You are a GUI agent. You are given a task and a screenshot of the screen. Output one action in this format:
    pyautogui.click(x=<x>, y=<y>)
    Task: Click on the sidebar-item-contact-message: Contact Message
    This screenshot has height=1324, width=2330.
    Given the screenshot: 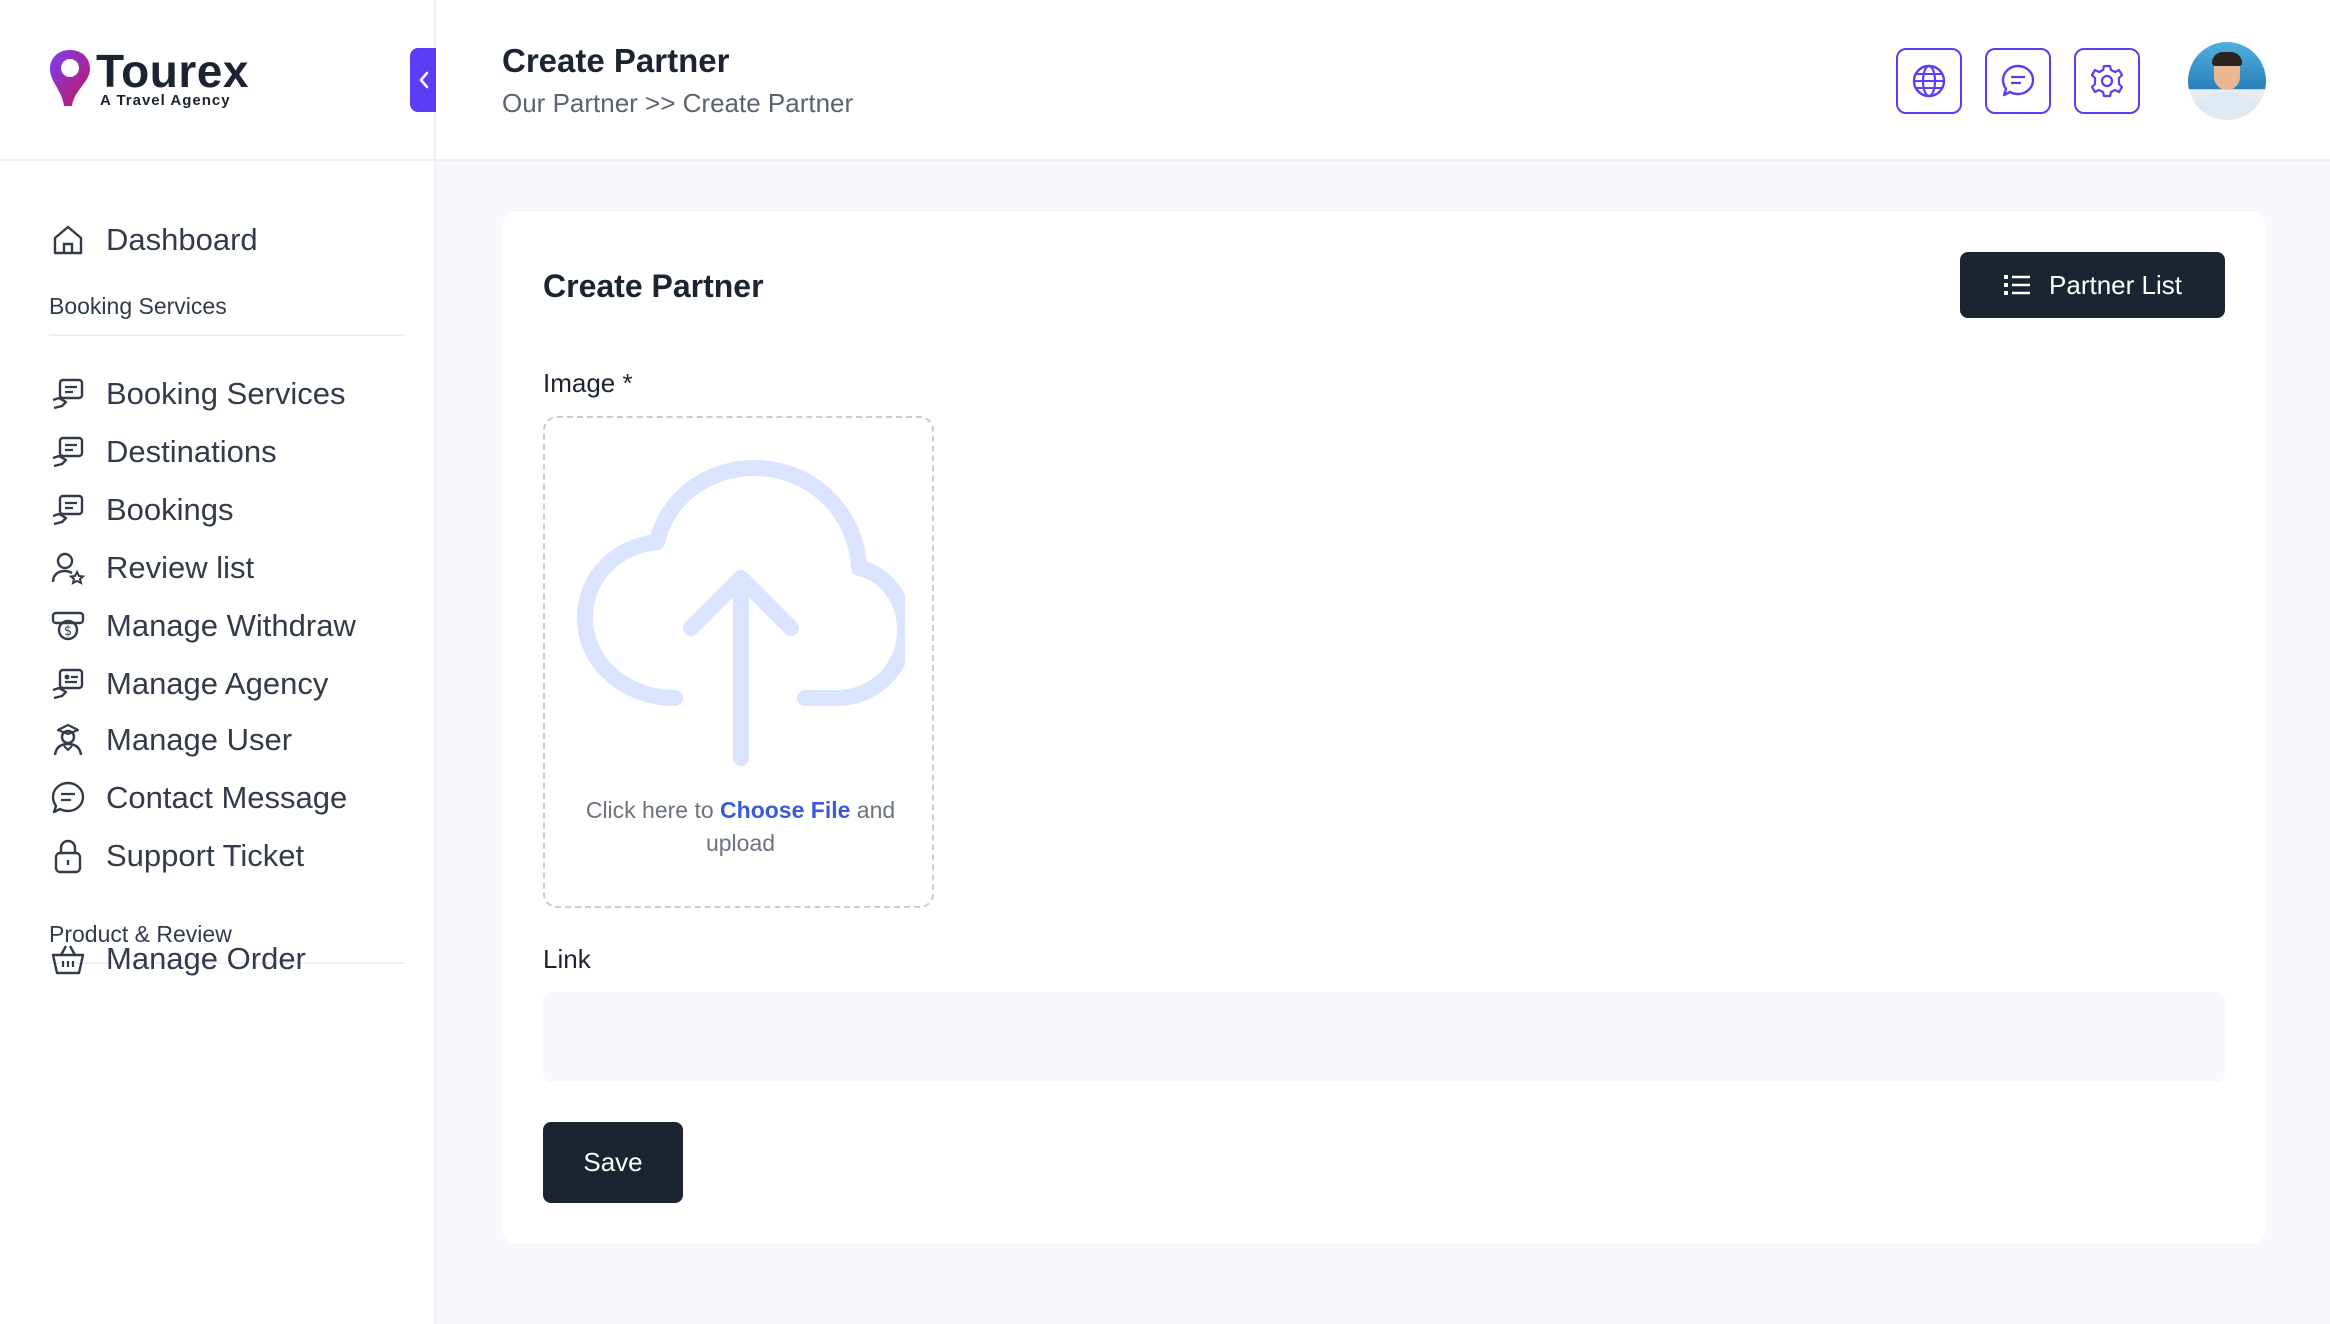 What is the action you would take?
    pyautogui.click(x=197, y=798)
    